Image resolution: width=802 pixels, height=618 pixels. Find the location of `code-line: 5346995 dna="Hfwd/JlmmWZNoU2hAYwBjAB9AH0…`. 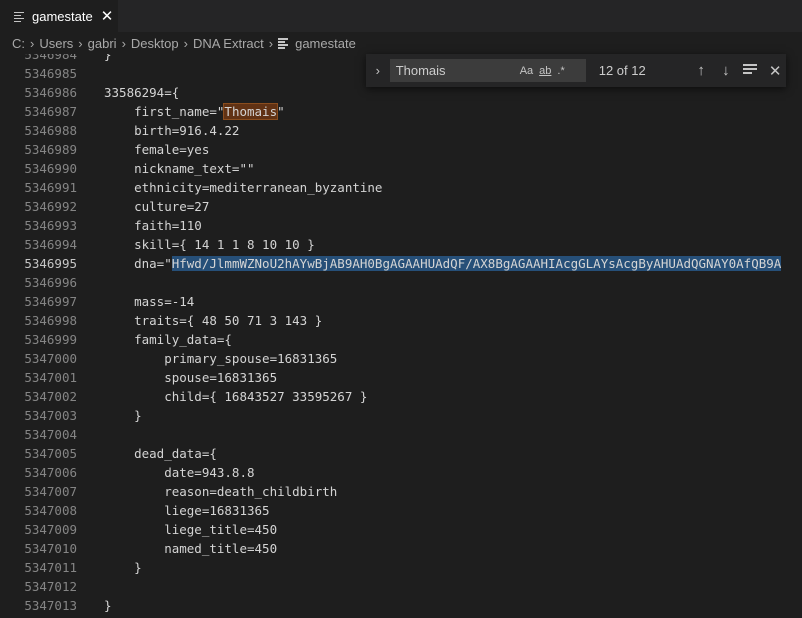

code-line: 5346995 dna="Hfwd/JlmmWZNoU2hAYwBjAB9AH0… is located at coordinates (401, 263).